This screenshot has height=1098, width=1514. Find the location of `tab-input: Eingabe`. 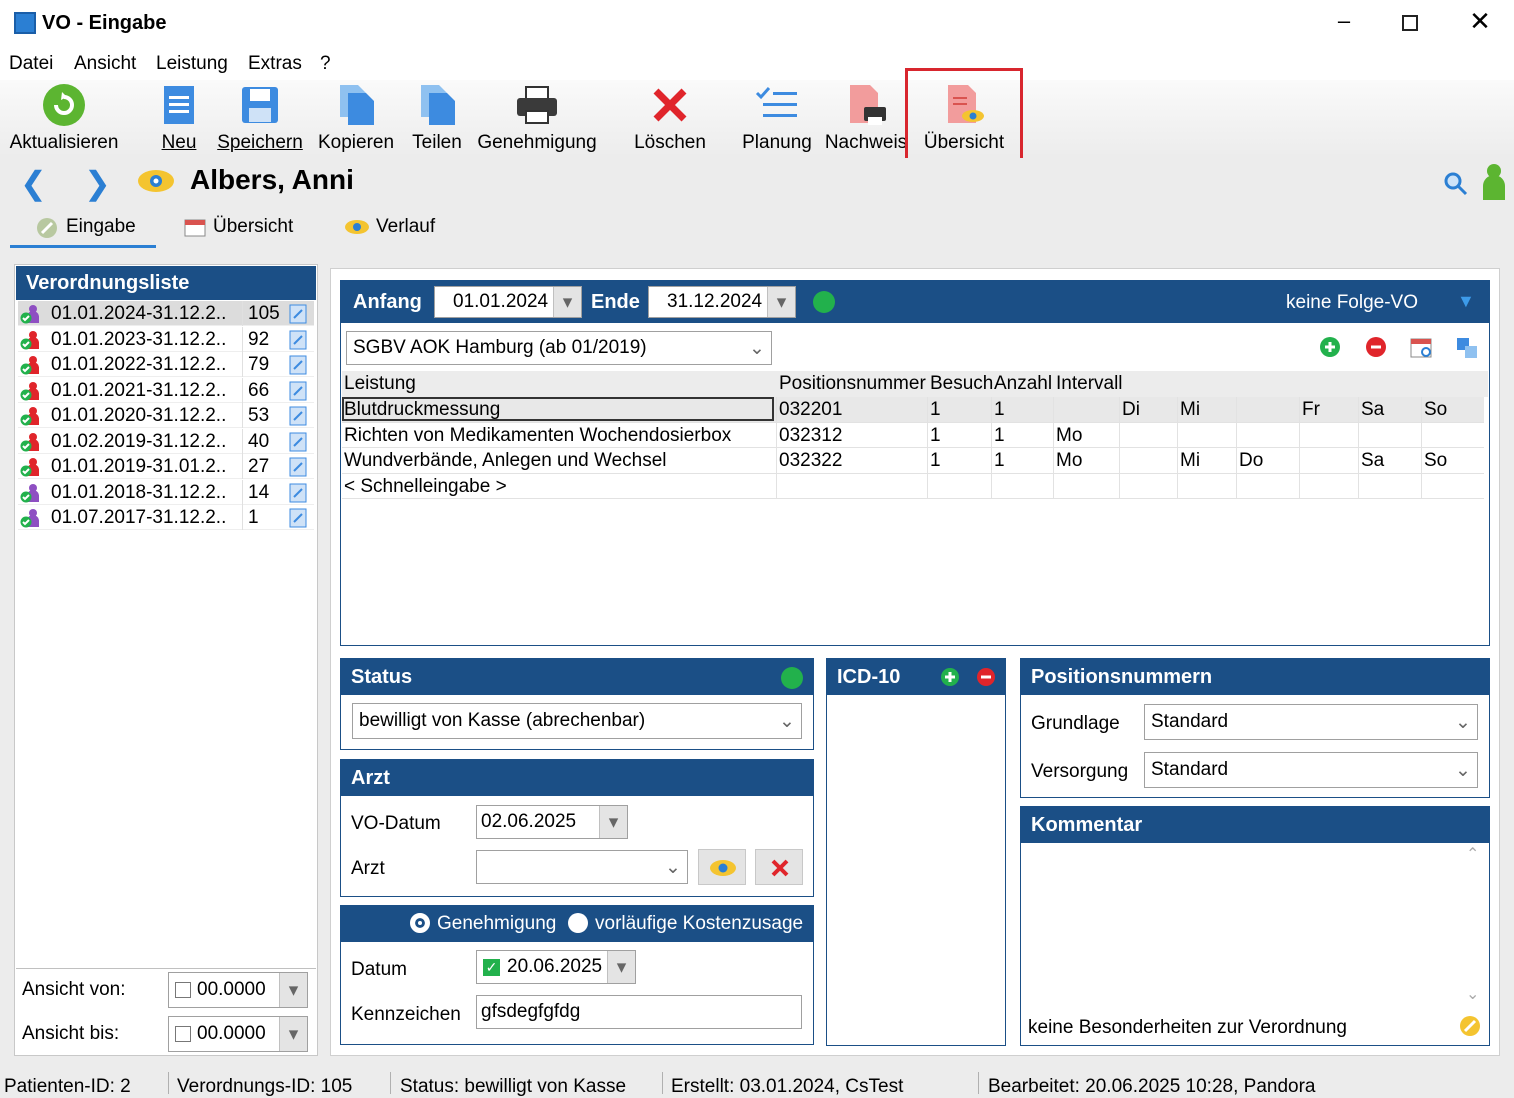

tab-input: Eingabe is located at coordinates (83, 228).